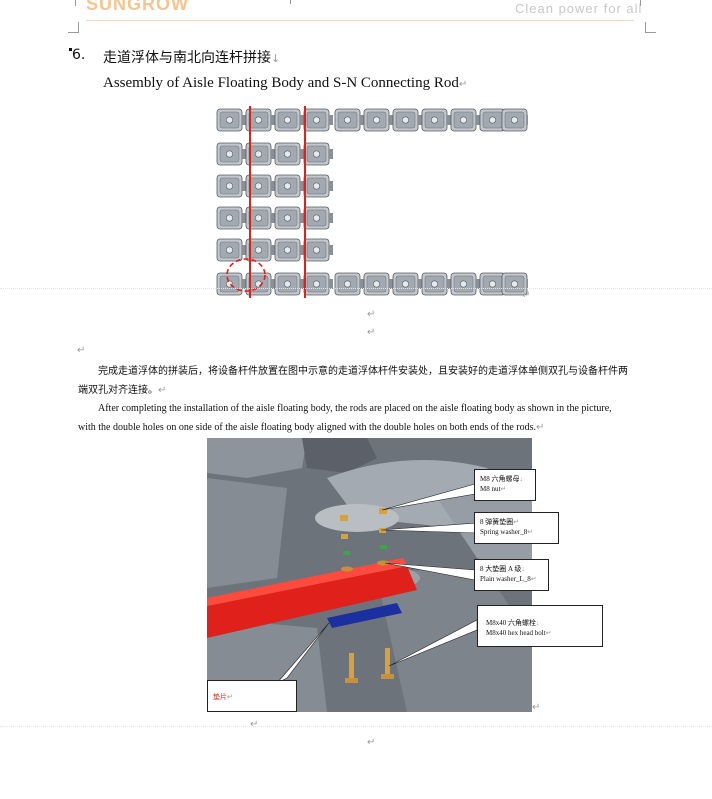  I want to click on callout-plain-washer-cn: 8 大垫圈 A 级↓, so click(511, 569).